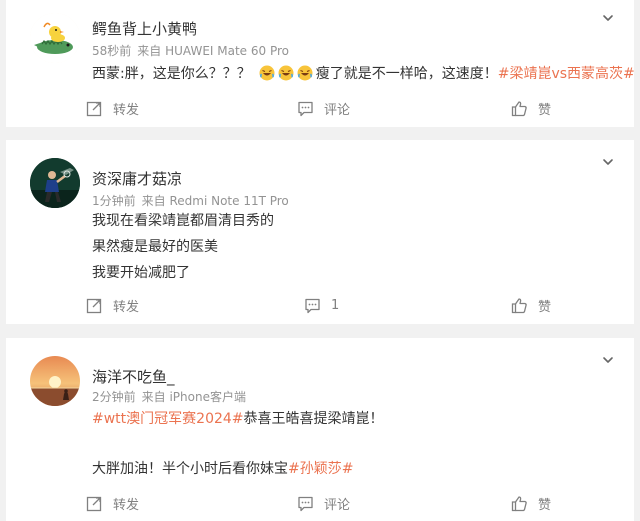 The width and height of the screenshot is (640, 521). What do you see at coordinates (111, 51) in the screenshot?
I see `post-time: 58秒前` at bounding box center [111, 51].